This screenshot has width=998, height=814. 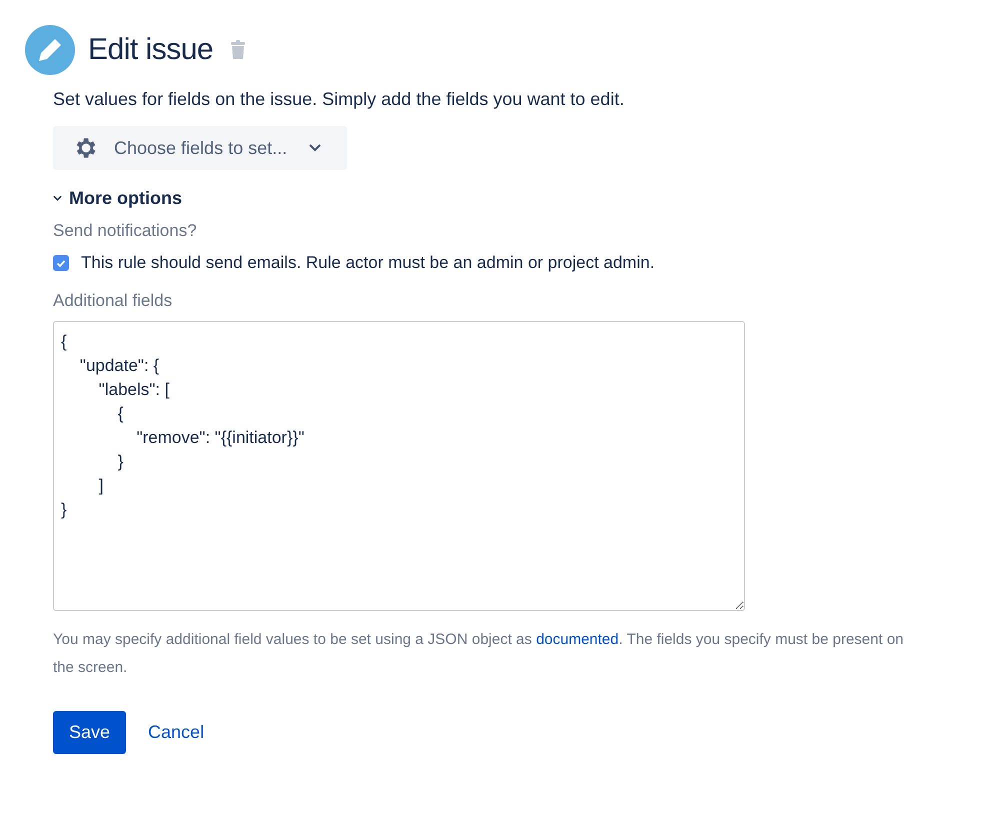 What do you see at coordinates (125, 231) in the screenshot?
I see `notifications-label: Send notifications?` at bounding box center [125, 231].